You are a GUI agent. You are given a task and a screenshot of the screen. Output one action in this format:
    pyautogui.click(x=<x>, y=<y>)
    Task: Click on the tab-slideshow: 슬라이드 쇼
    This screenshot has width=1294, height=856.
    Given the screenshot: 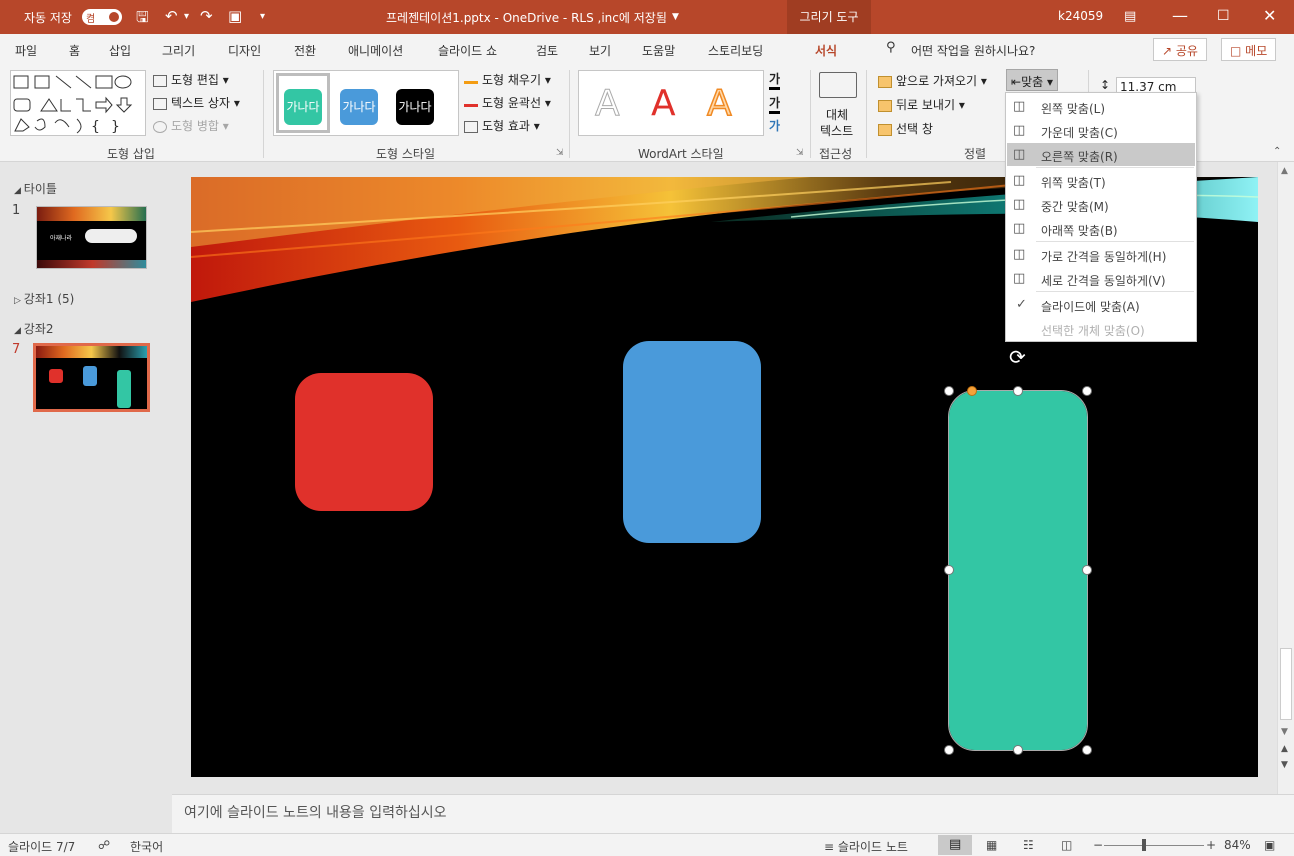 What is the action you would take?
    pyautogui.click(x=467, y=50)
    